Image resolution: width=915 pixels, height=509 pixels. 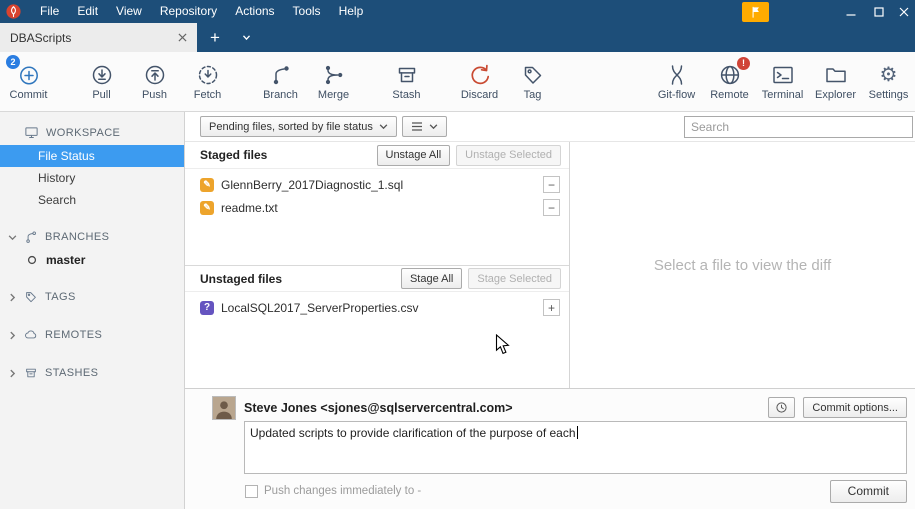 I want to click on push-immediately-checkbox, so click(x=251, y=491).